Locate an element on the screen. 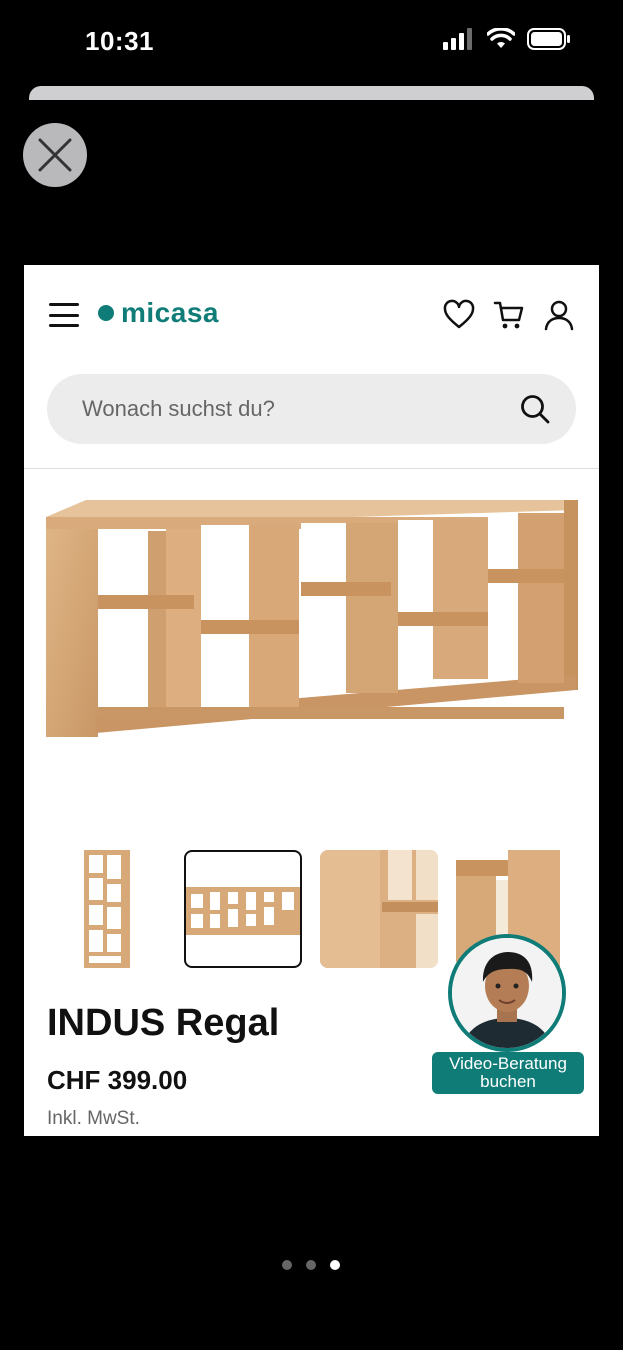 The image size is (623, 1350). product-title: INDUS Regal is located at coordinates (163, 1023).